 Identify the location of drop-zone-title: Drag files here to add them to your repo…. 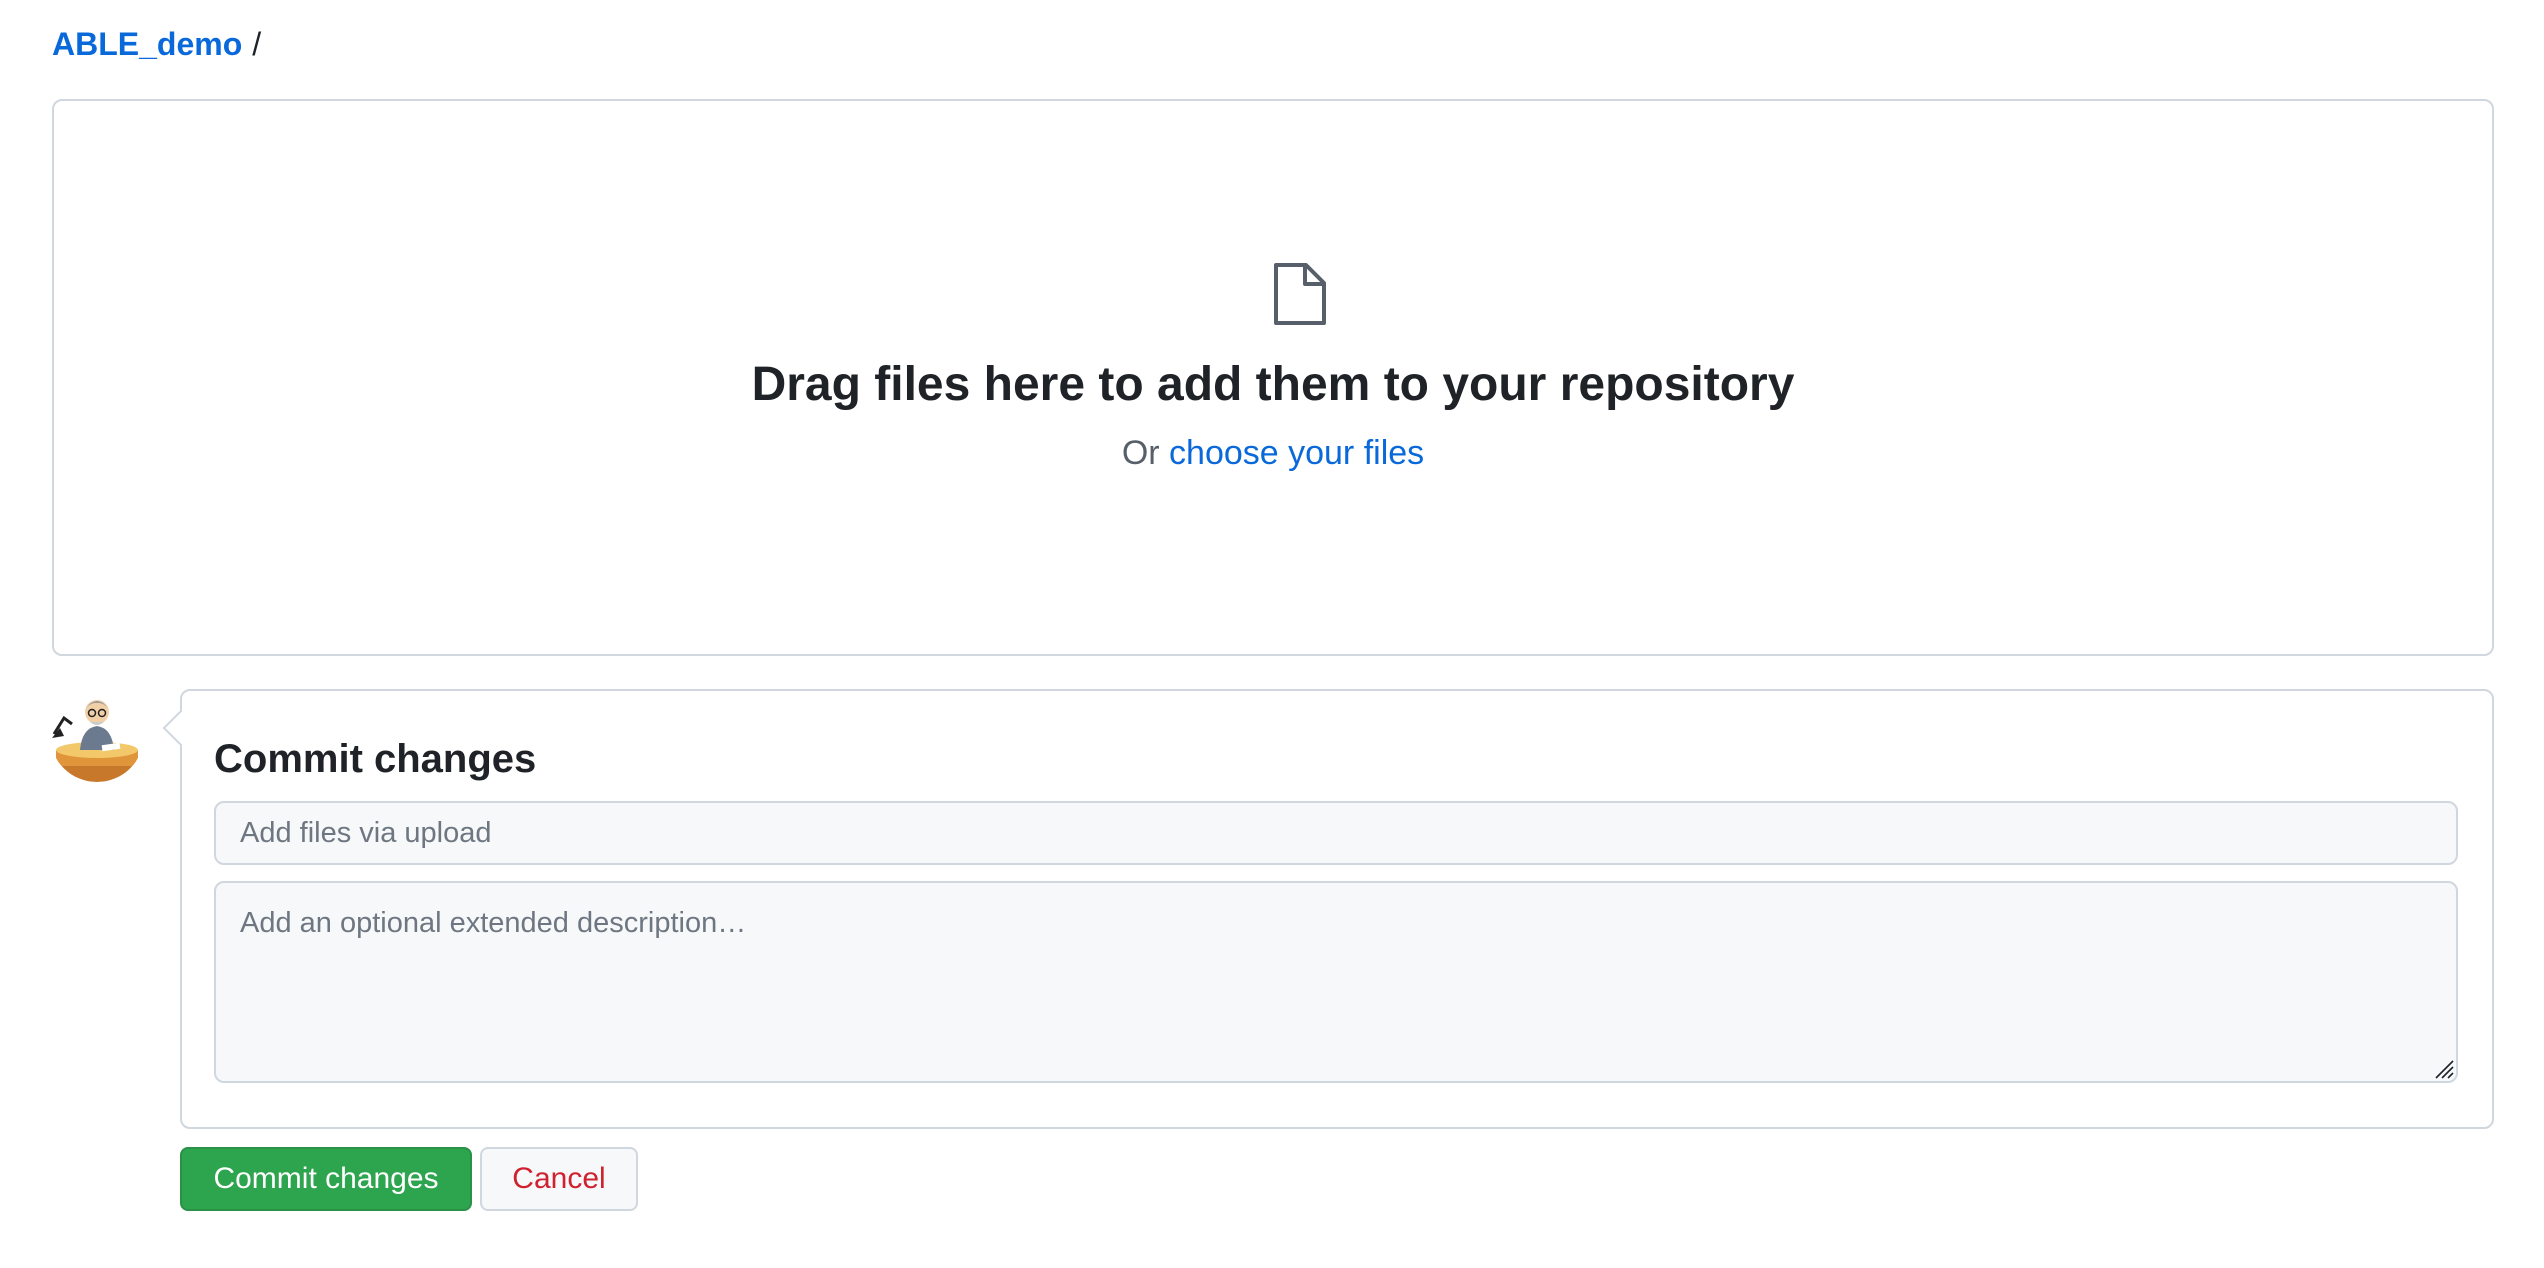
(1273, 384).